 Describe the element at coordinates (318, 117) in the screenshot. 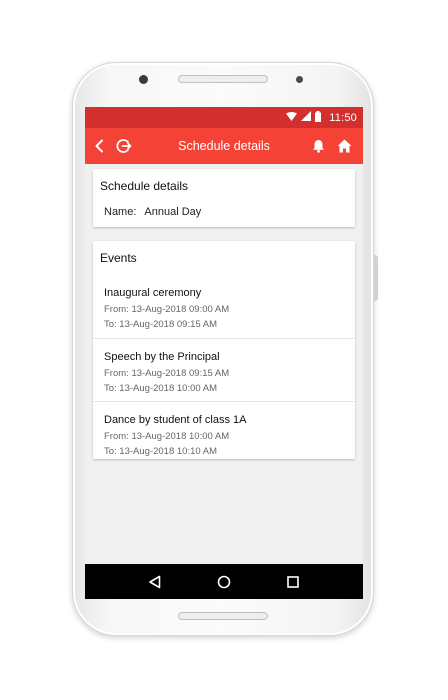

I see `battery-icon` at that location.